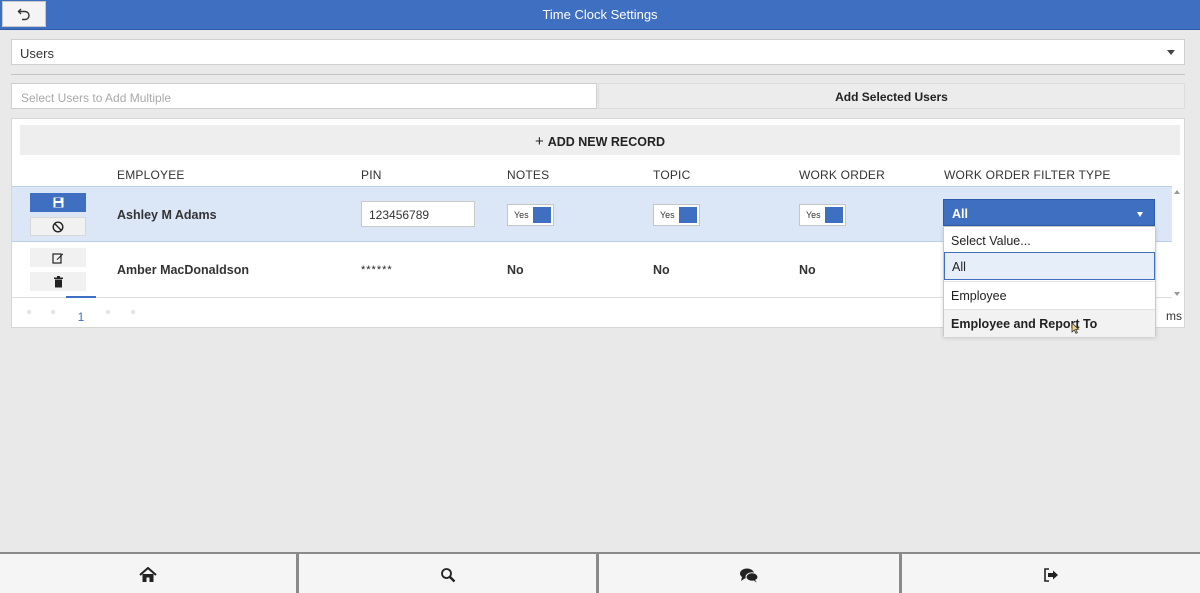 Image resolution: width=1200 pixels, height=593 pixels. I want to click on search-icon, so click(447, 574).